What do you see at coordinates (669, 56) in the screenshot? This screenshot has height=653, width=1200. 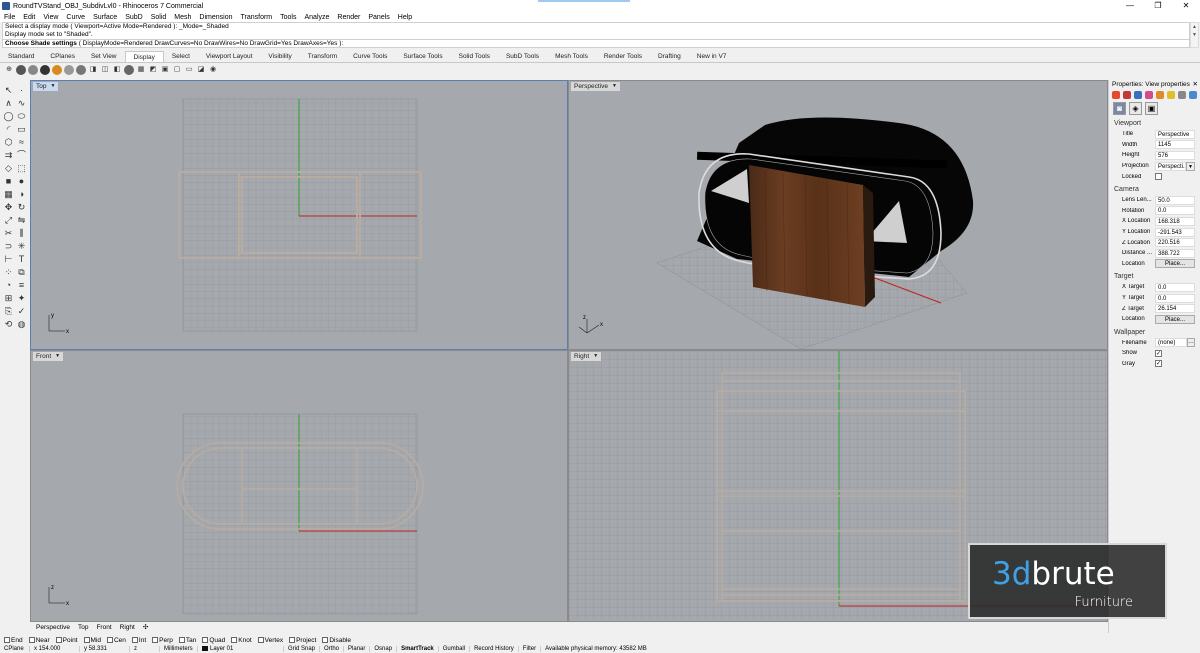 I see `tab-drafting: Drafting` at bounding box center [669, 56].